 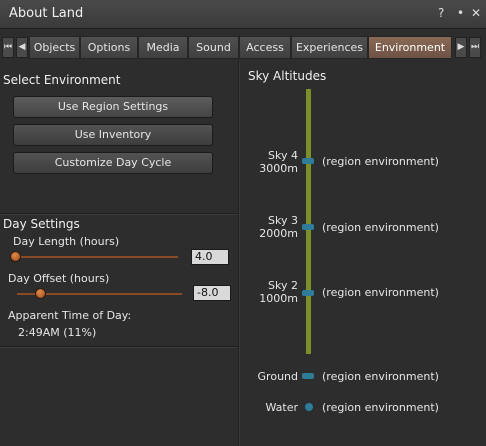 I want to click on sky2-altitude: 1000m, so click(x=278, y=298).